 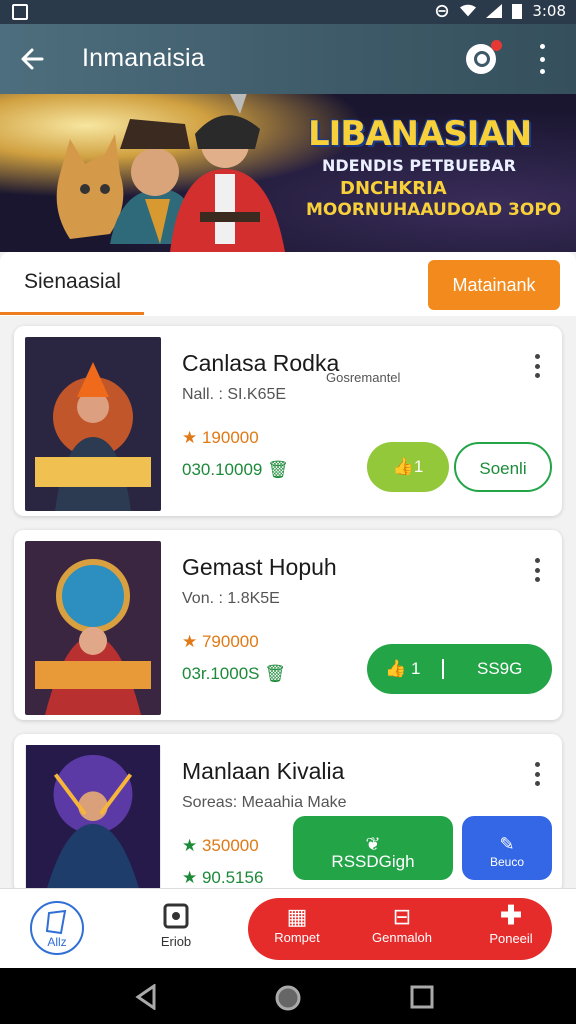 I want to click on game-title: Manlaan Kivalia, so click(x=263, y=771).